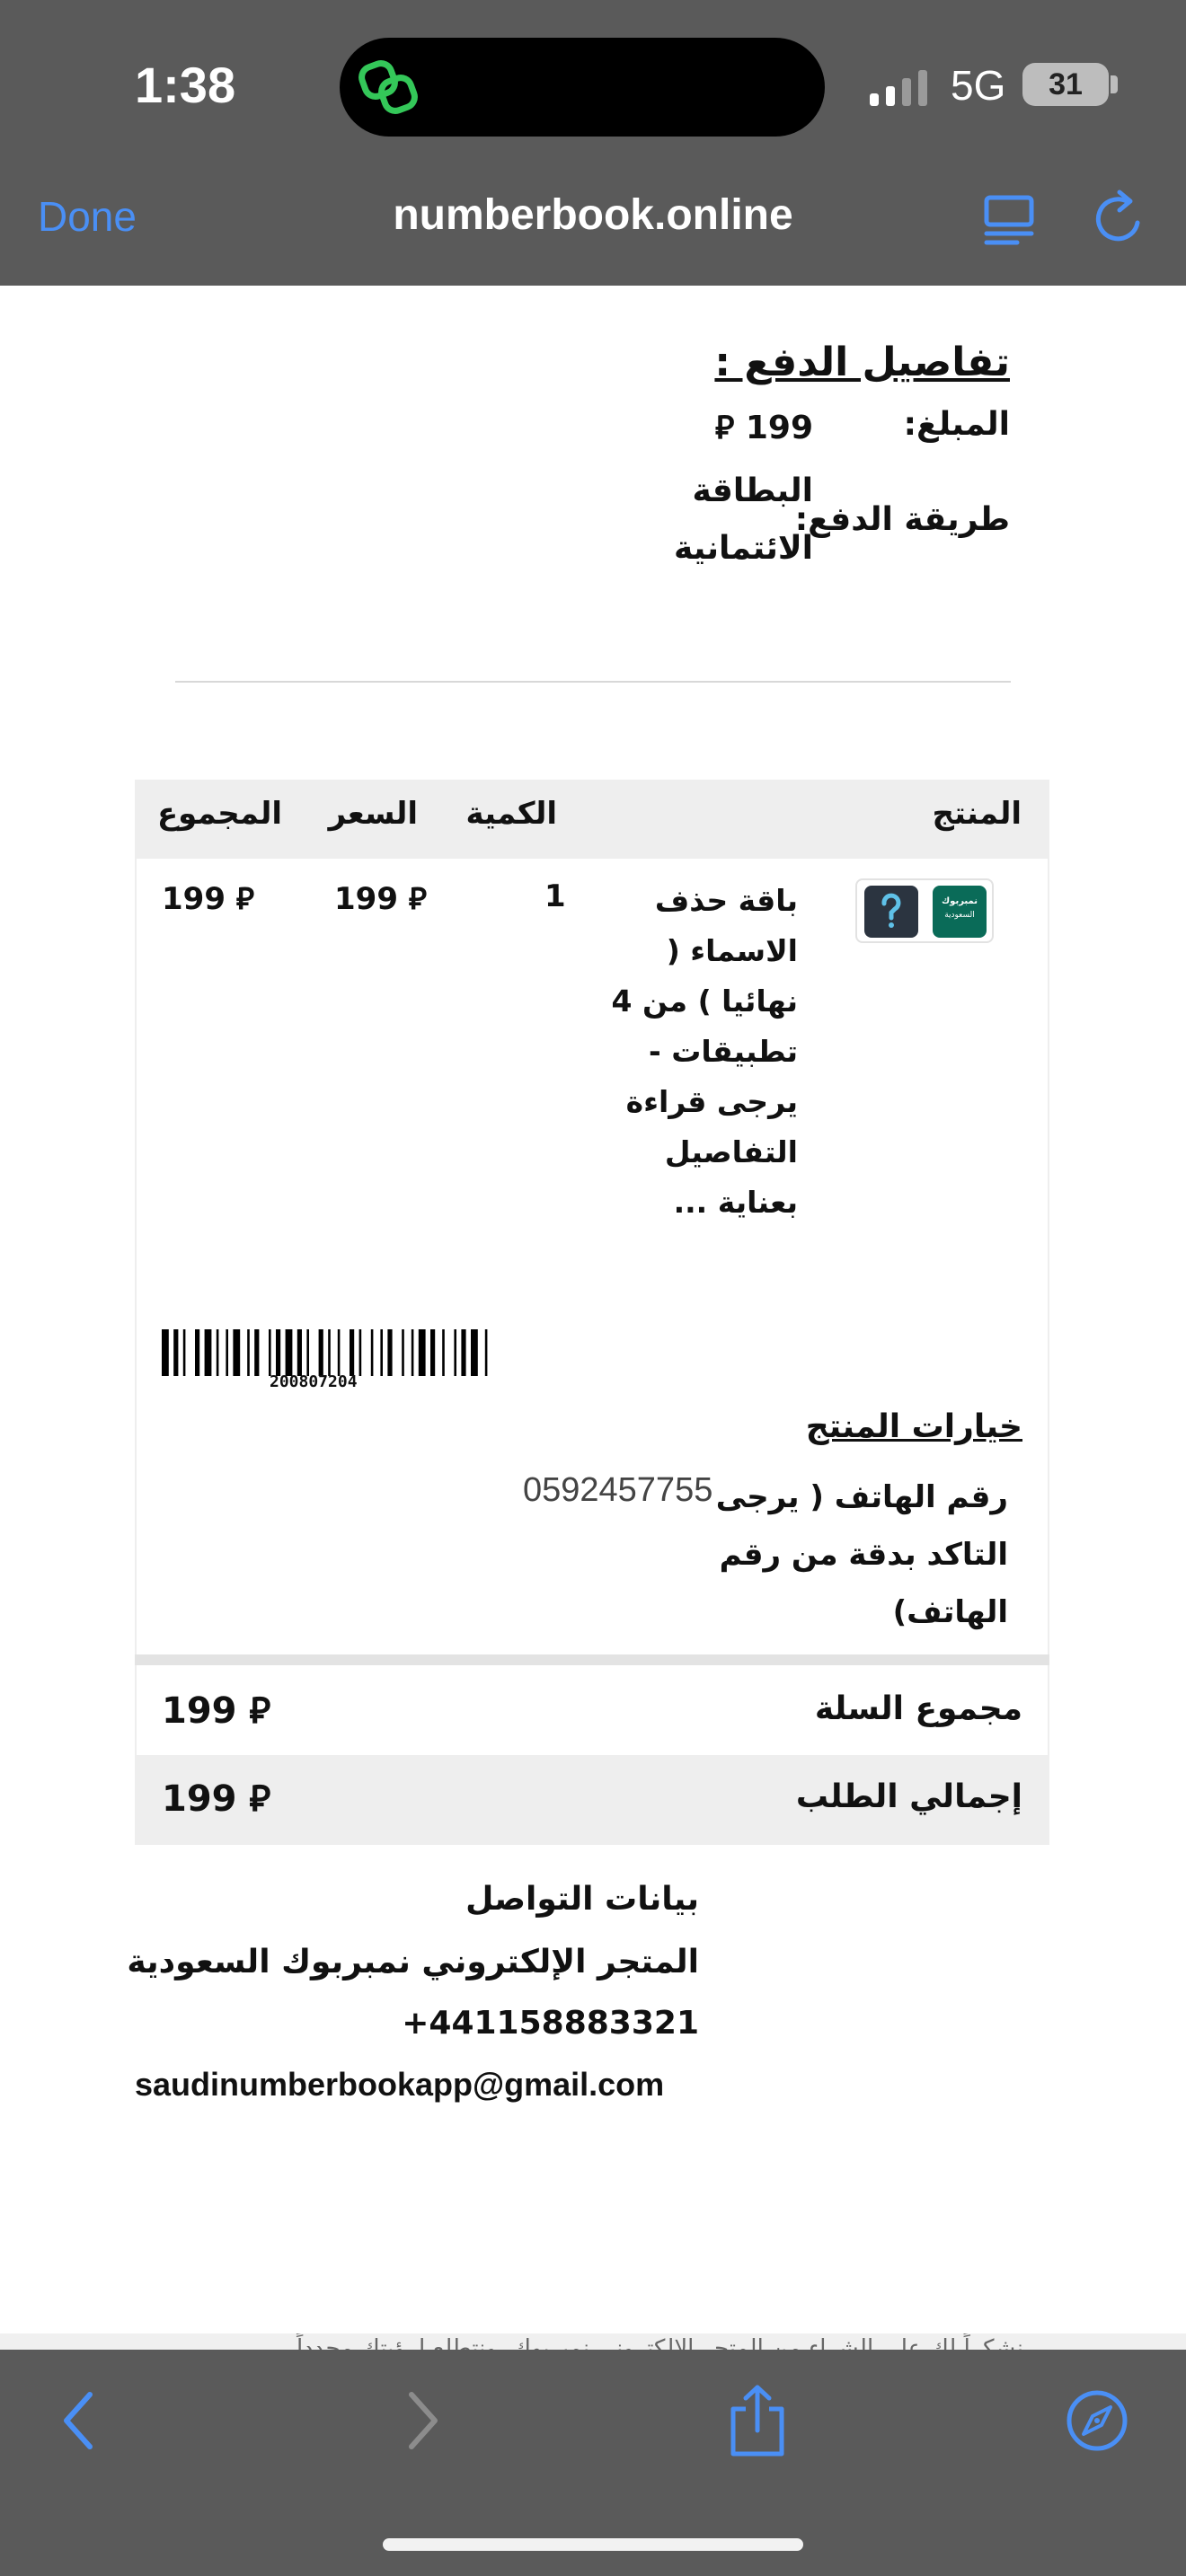 This screenshot has width=1186, height=2576. I want to click on order-total-value: 199 ⃁, so click(216, 1799).